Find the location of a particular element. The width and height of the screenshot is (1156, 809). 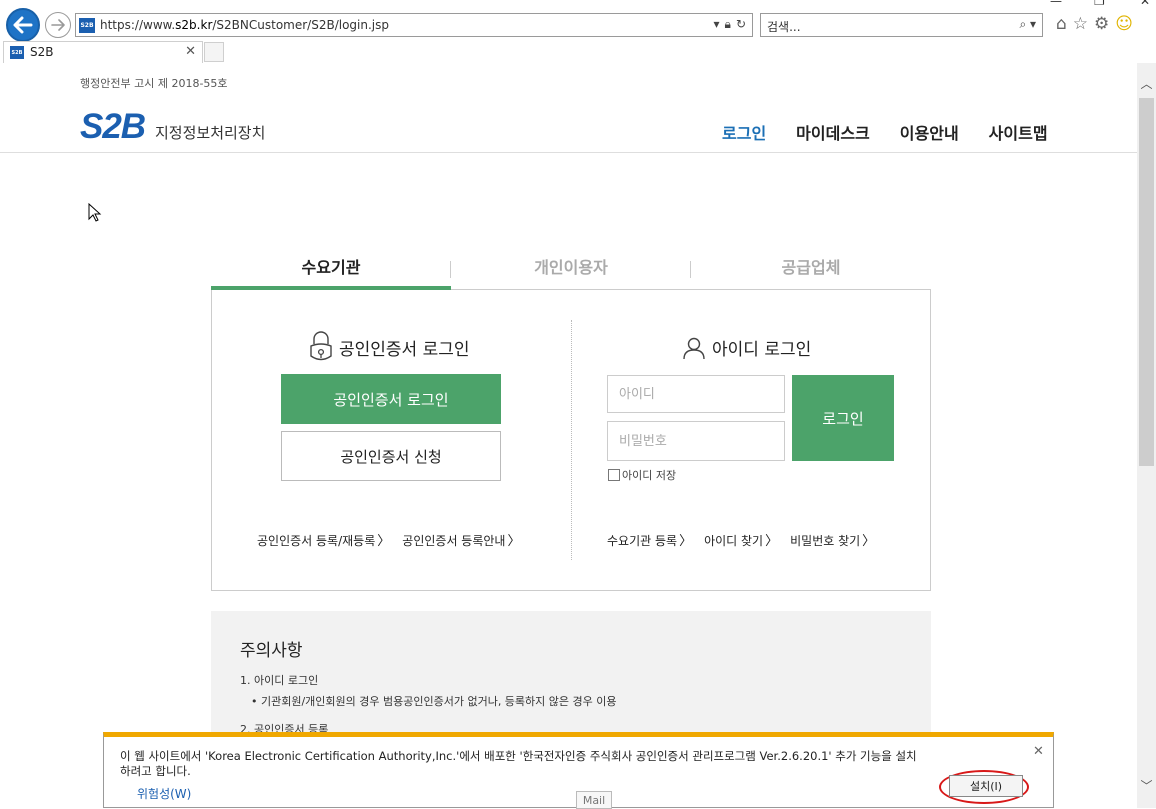

panel-divider is located at coordinates (571, 440).